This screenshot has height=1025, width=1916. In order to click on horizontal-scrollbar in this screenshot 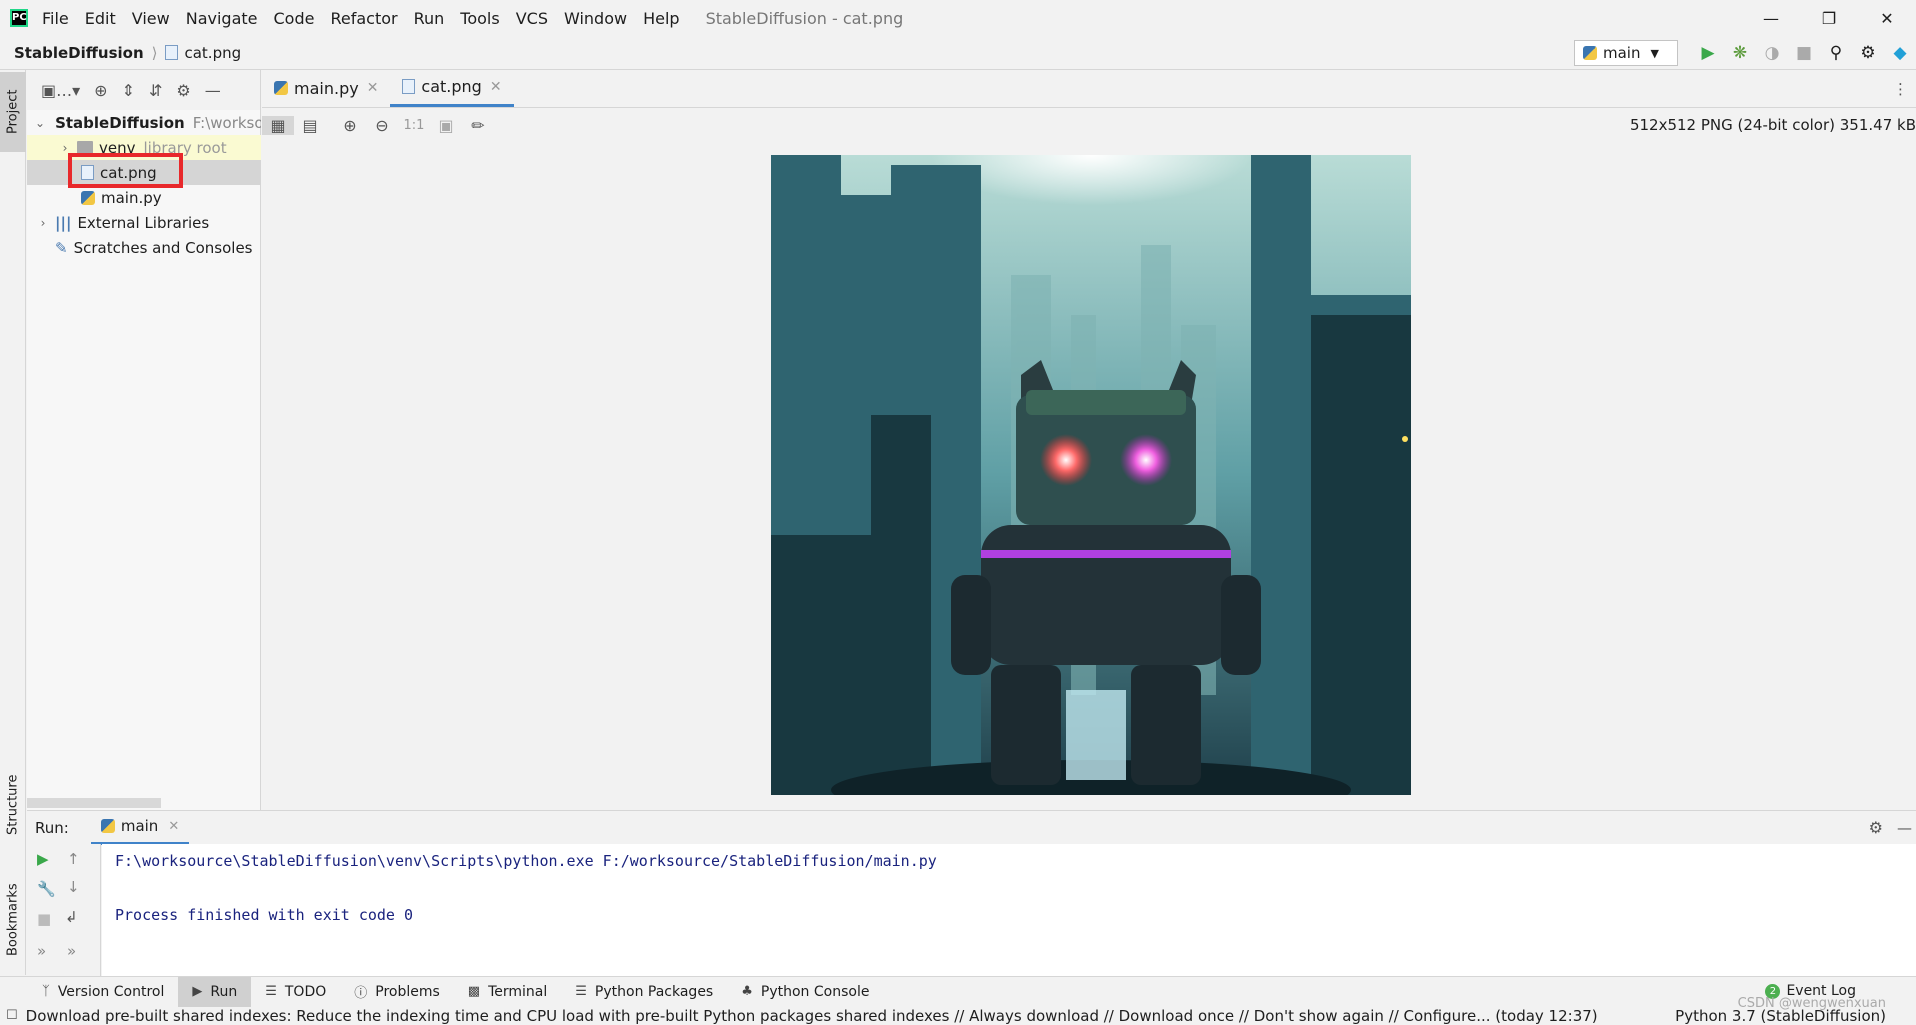, I will do `click(94, 803)`.